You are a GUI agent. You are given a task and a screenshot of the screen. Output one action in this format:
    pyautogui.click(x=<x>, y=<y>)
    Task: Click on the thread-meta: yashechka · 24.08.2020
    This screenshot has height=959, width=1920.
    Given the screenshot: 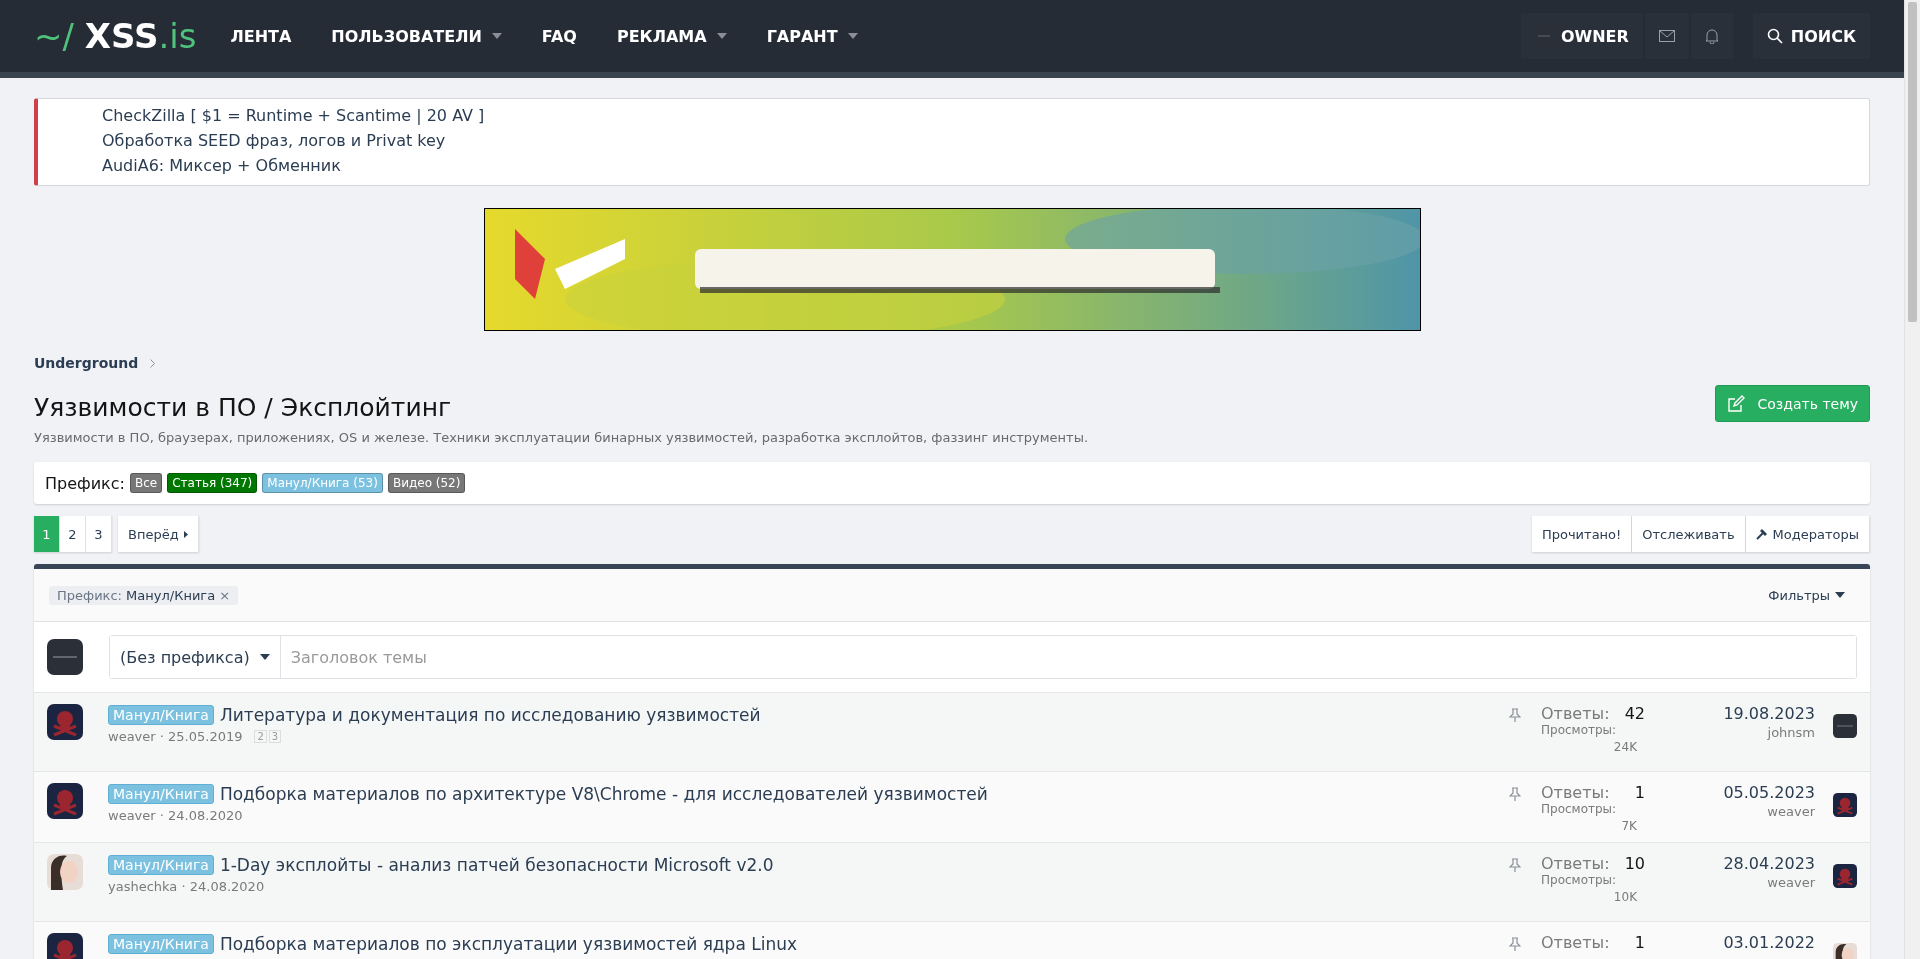 What is the action you would take?
    pyautogui.click(x=186, y=886)
    